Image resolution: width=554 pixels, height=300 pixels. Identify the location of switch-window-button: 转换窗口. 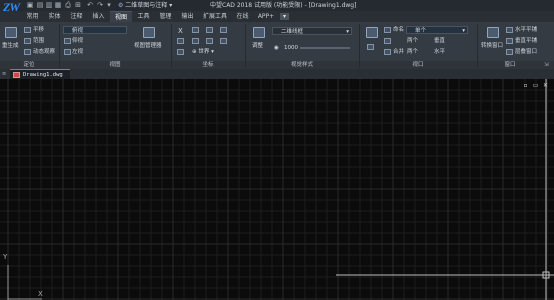
(492, 46).